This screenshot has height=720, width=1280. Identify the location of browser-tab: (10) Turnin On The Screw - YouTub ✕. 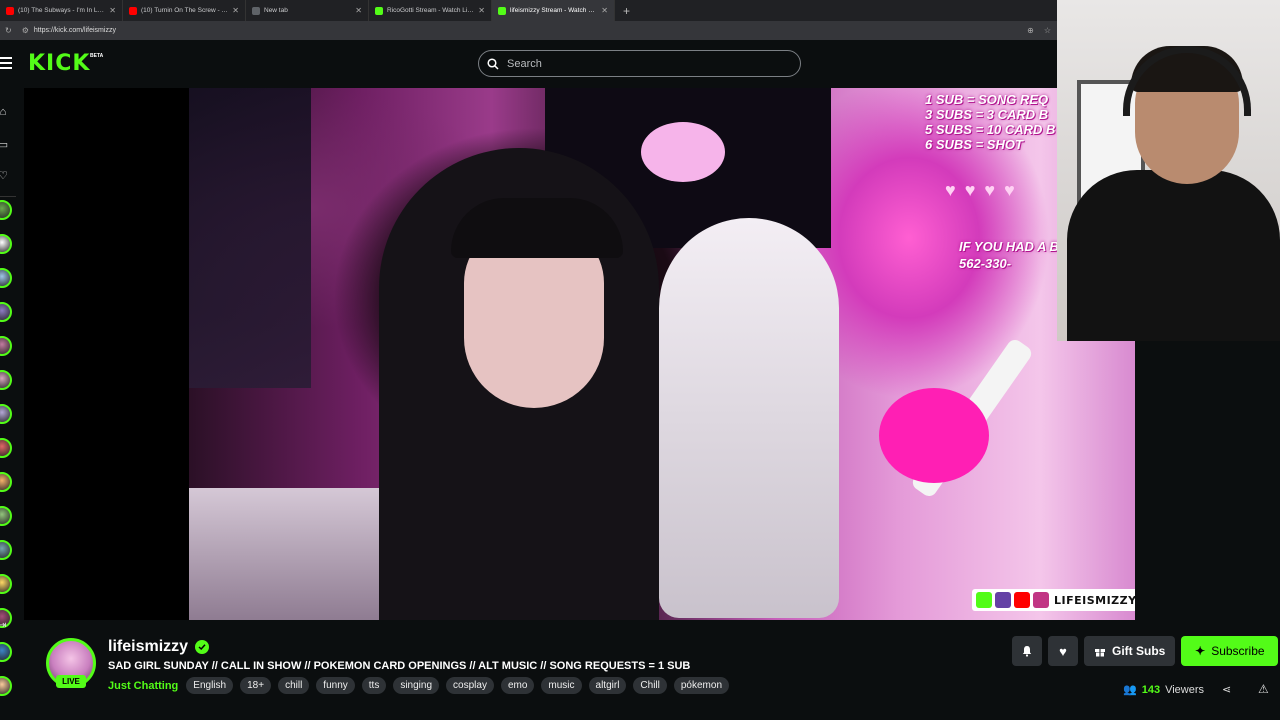
(184, 10).